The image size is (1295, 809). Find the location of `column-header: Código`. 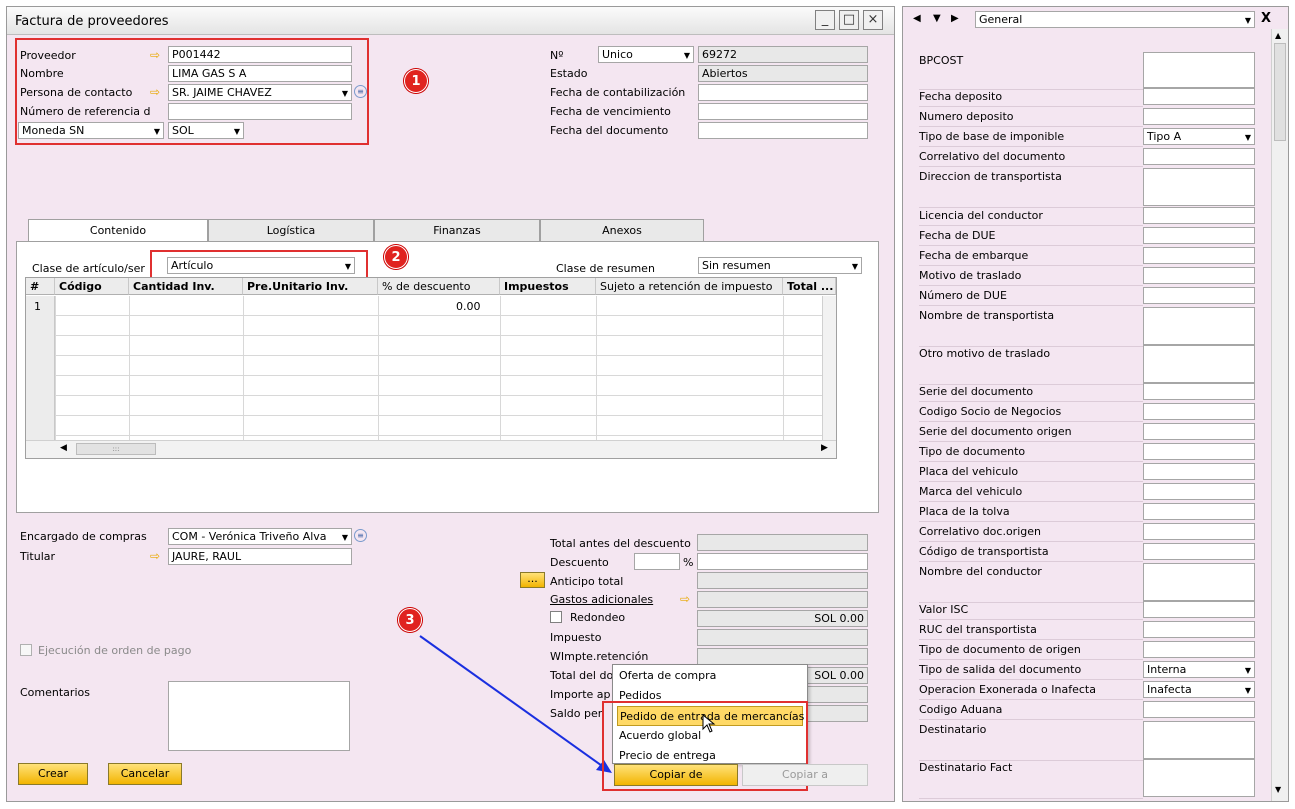

column-header: Código is located at coordinates (92, 286).